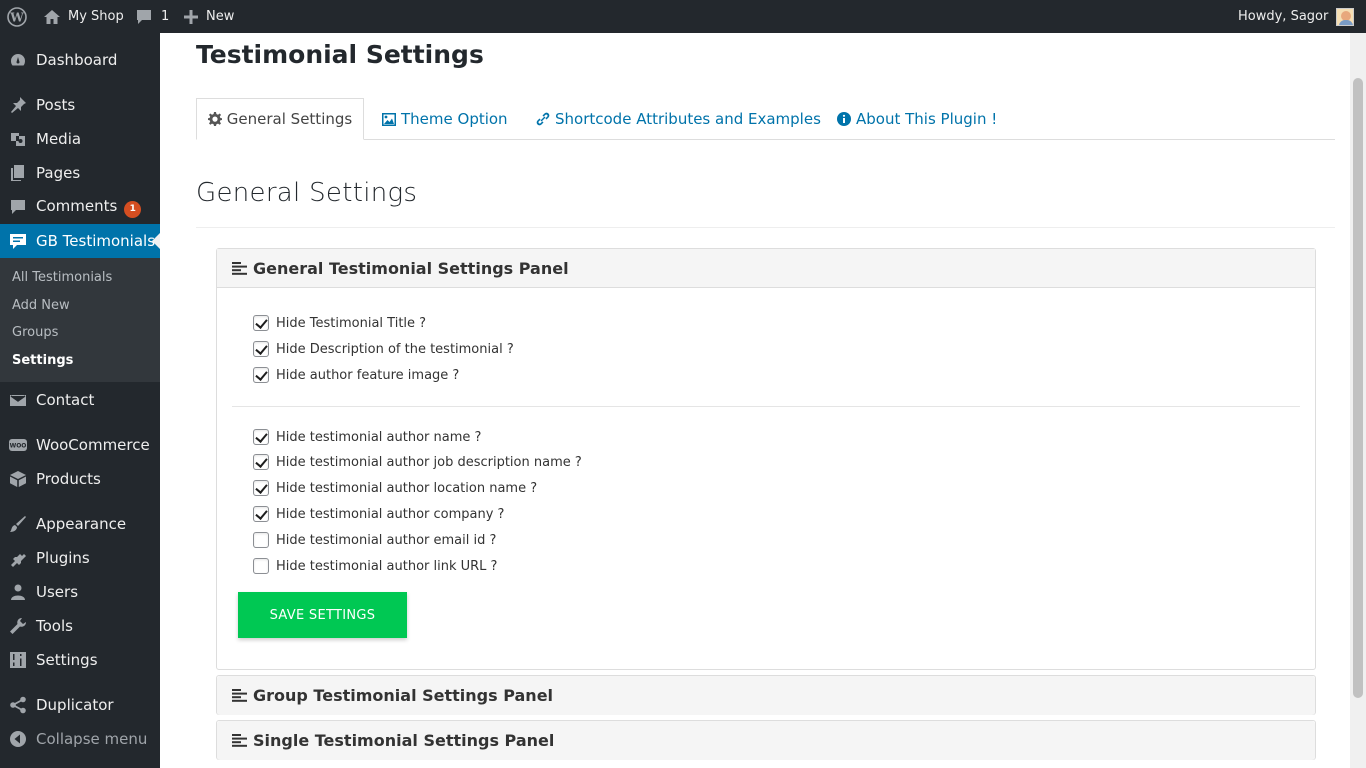  I want to click on tab-theme-option: Theme Option, so click(445, 119).